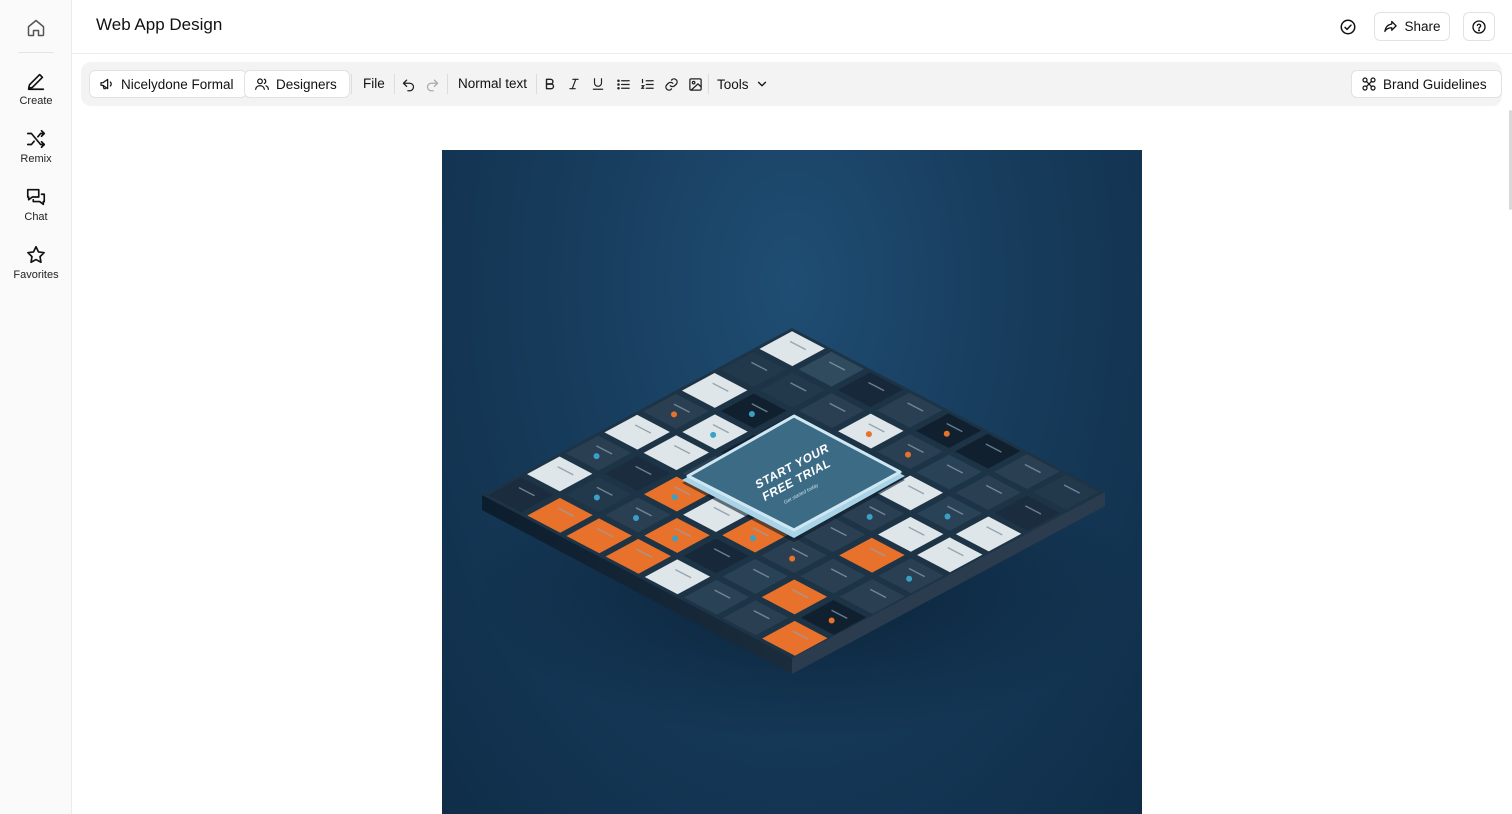 The height and width of the screenshot is (814, 1512). What do you see at coordinates (1435, 84) in the screenshot?
I see `brand-guidelines-label: Brand Guidelines` at bounding box center [1435, 84].